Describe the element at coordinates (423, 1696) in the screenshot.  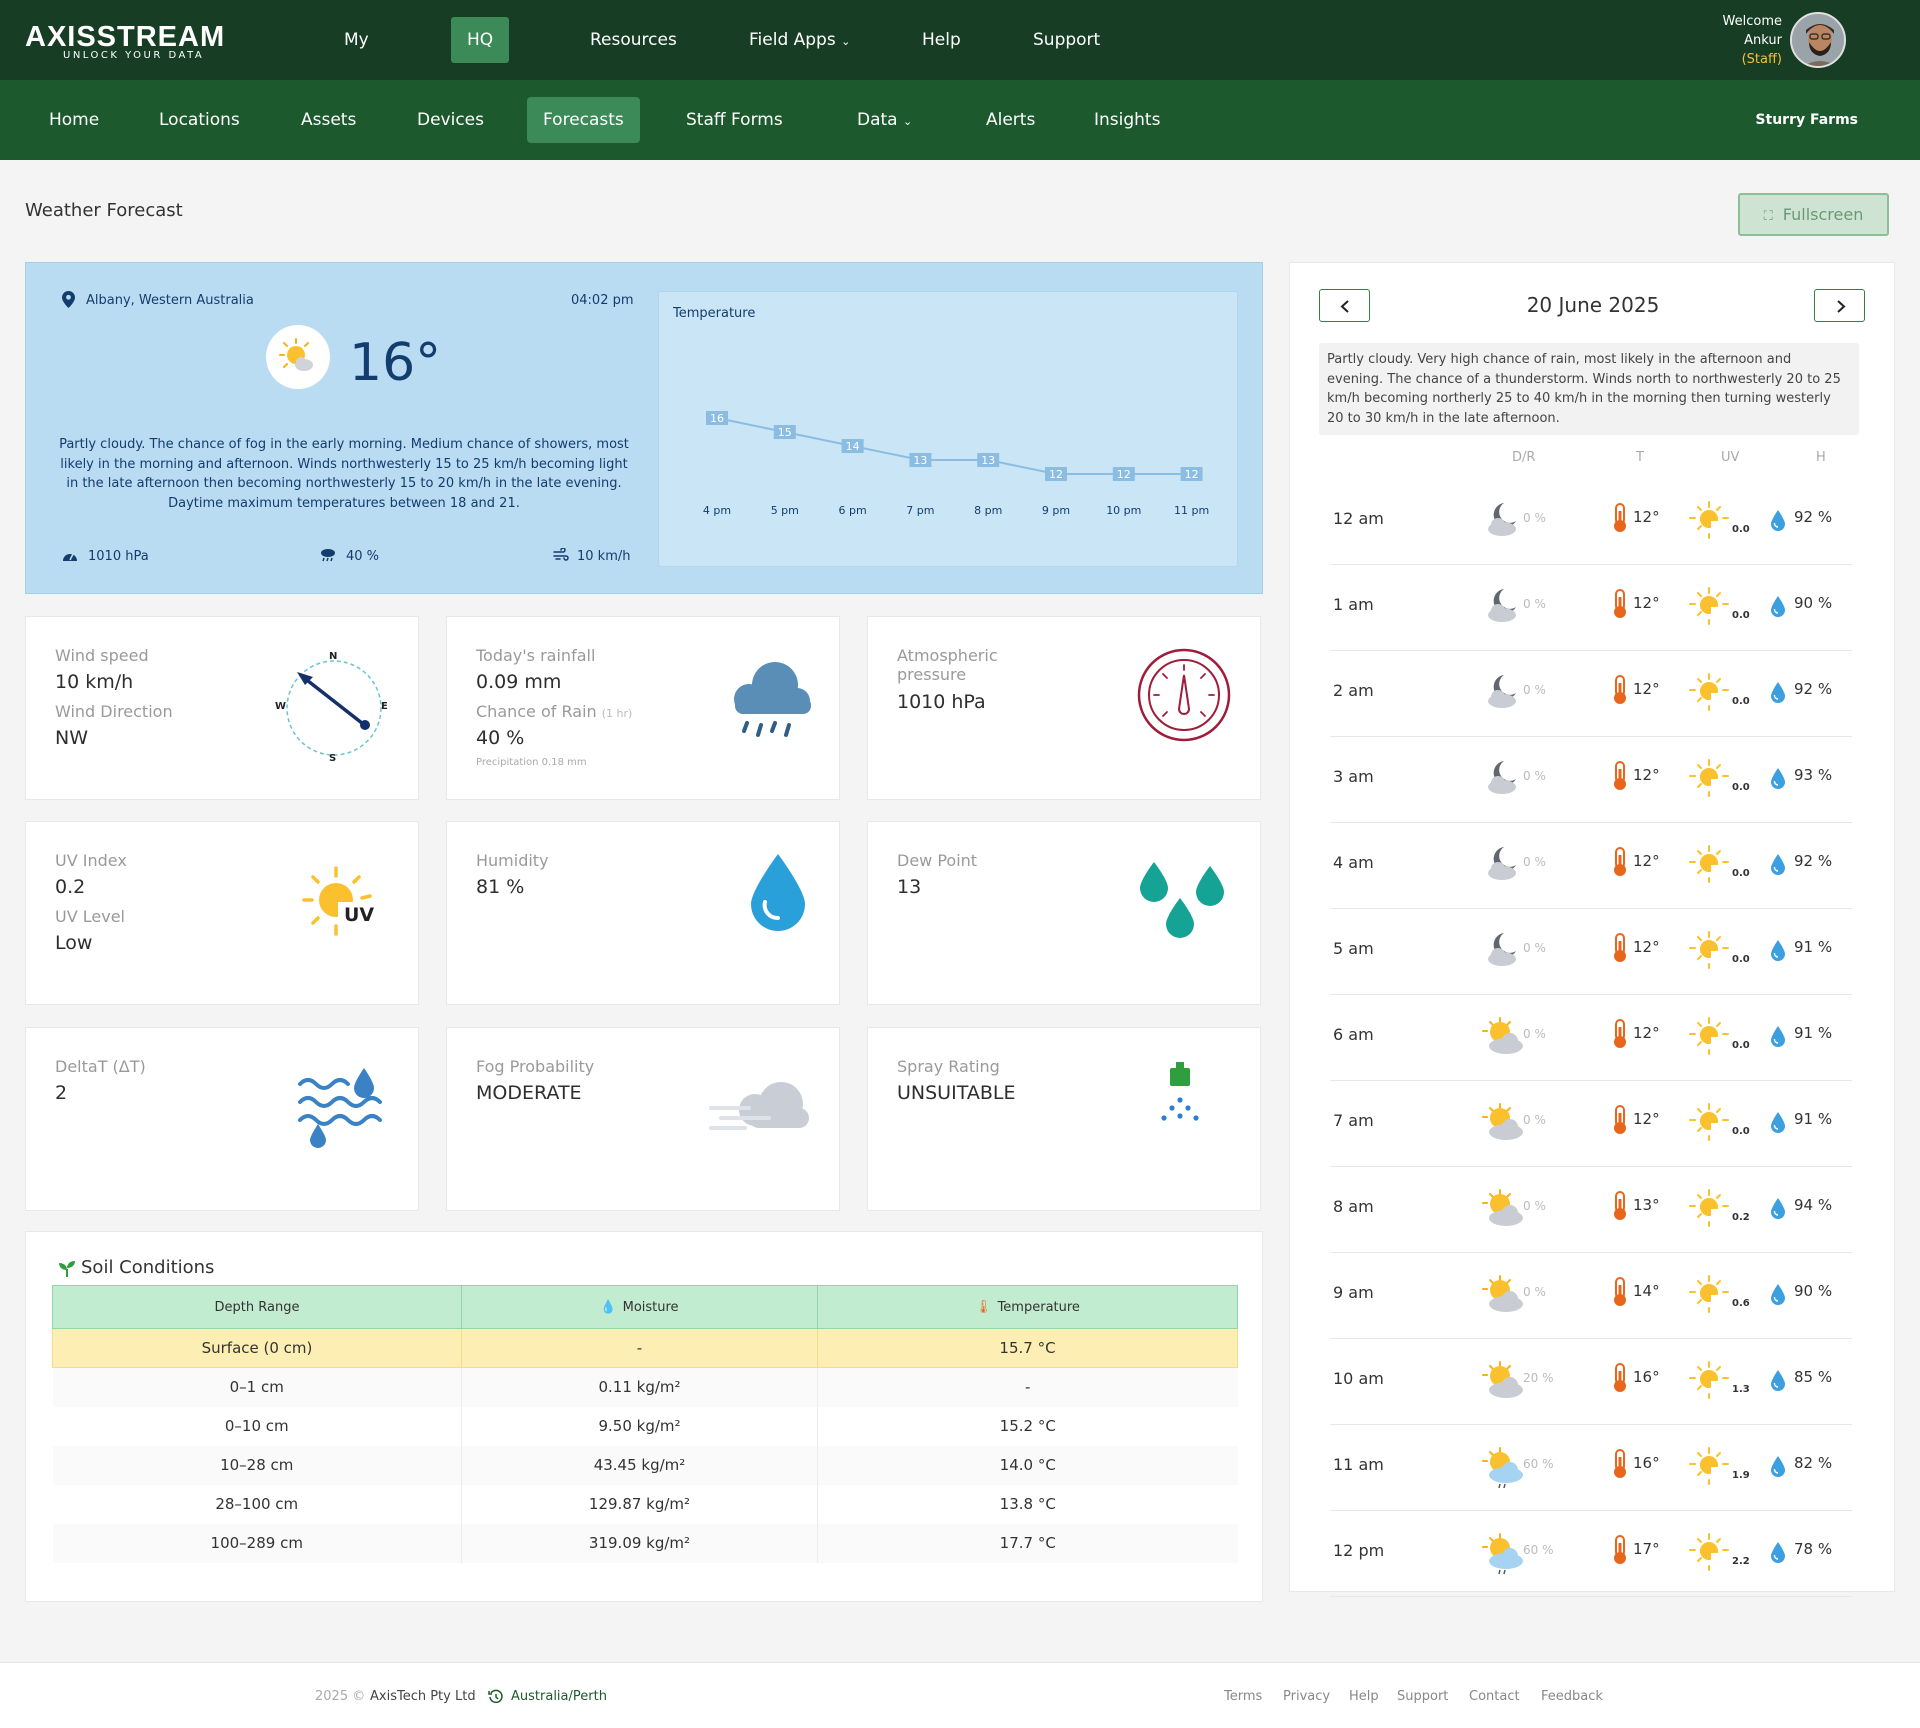
I see `footer-company: AxisTech Pty Ltd` at that location.